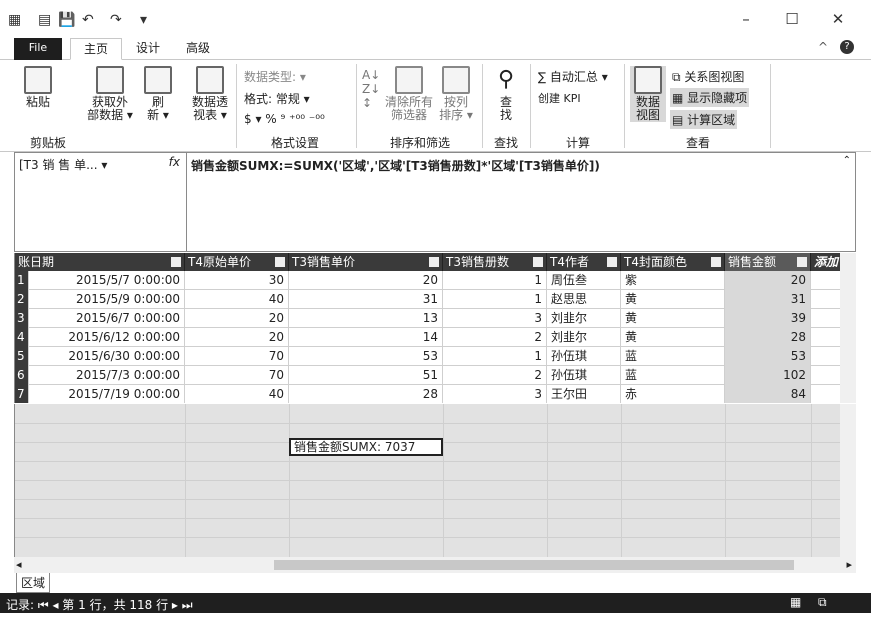  I want to click on column-header: T3销售册数, so click(495, 262).